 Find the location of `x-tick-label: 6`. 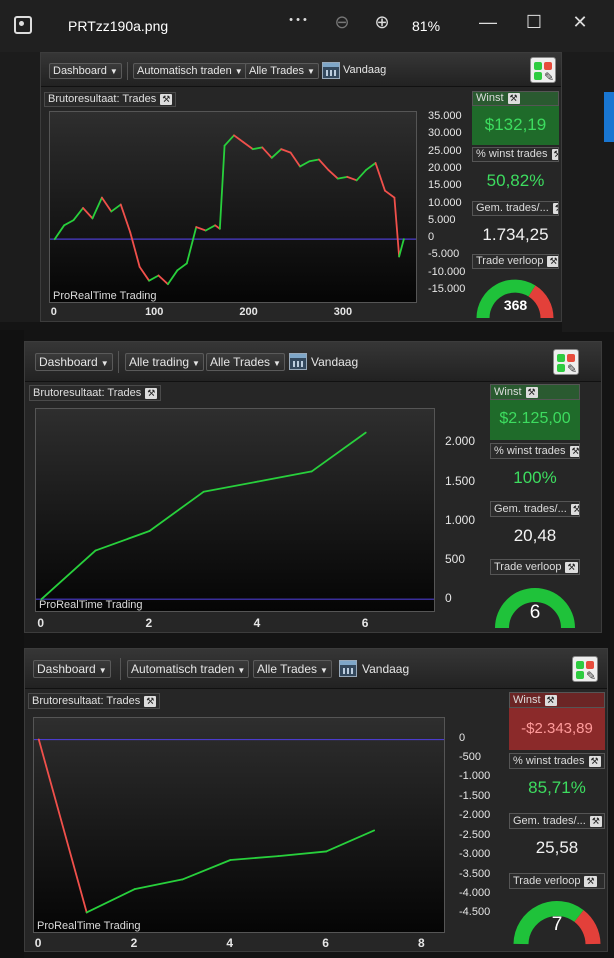

x-tick-label: 6 is located at coordinates (365, 623).